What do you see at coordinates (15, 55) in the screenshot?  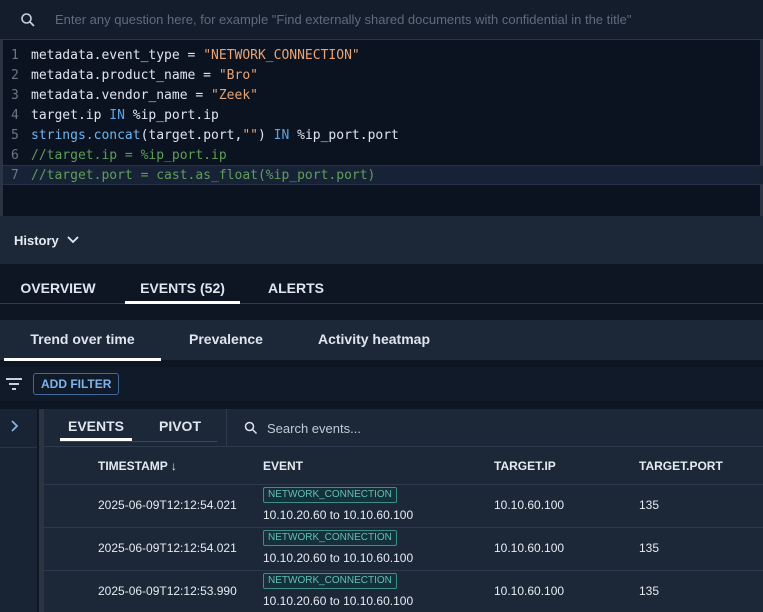 I see `line-number: 1` at bounding box center [15, 55].